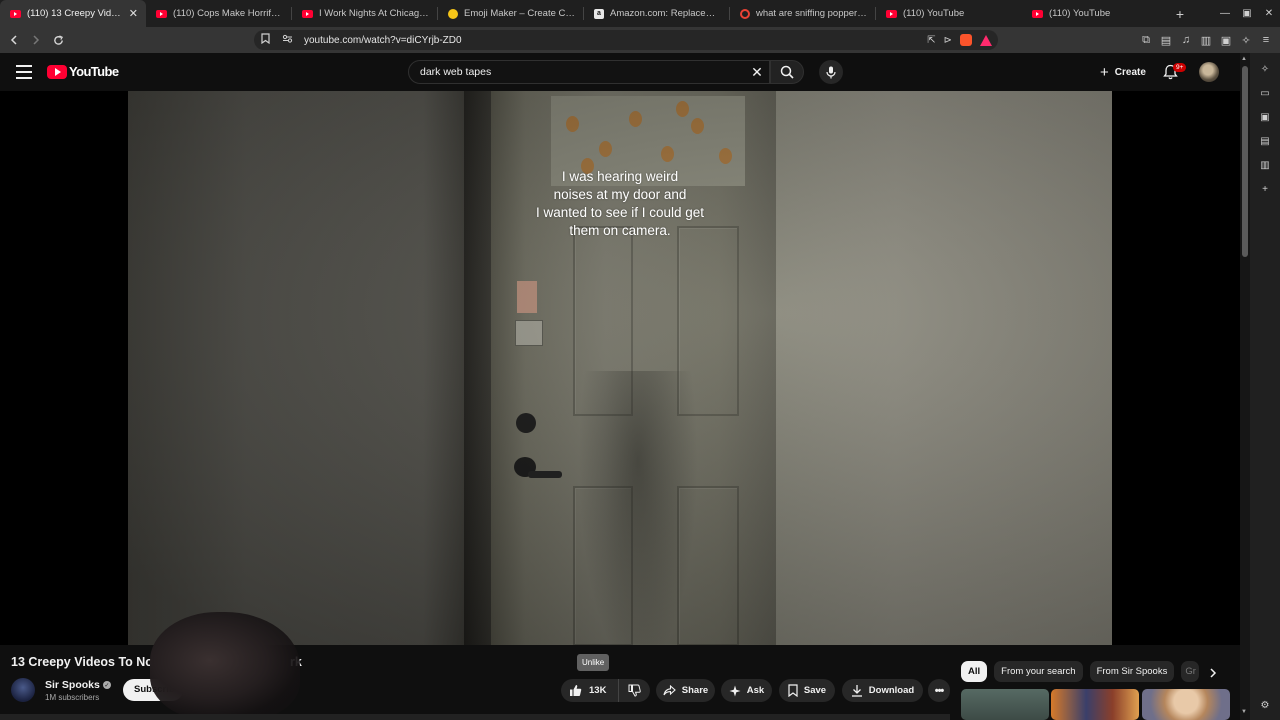  I want to click on voice-search-button, so click(831, 72).